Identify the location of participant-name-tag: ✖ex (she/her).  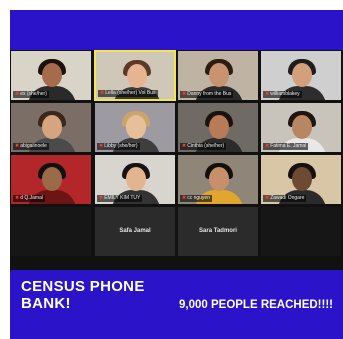
(31, 94).